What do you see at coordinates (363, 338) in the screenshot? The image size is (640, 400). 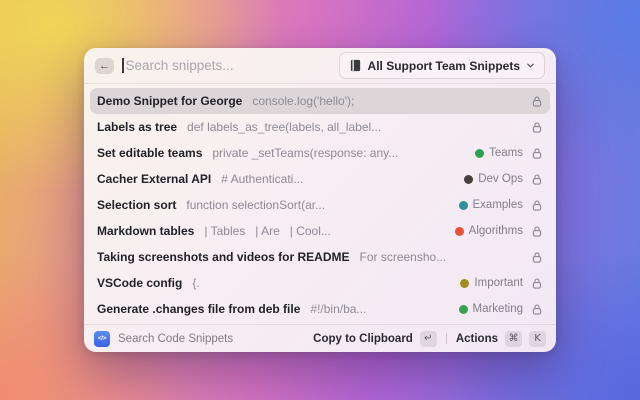 I see `copy-to-clipboard-label: Copy to Clipboard` at bounding box center [363, 338].